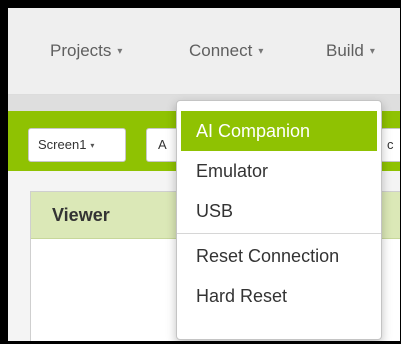  I want to click on menu-separator, so click(279, 233).